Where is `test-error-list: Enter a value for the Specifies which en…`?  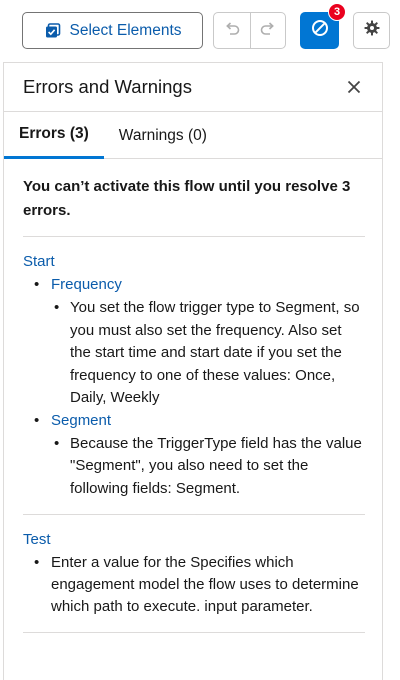 test-error-list: Enter a value for the Specifies which en… is located at coordinates (194, 585).